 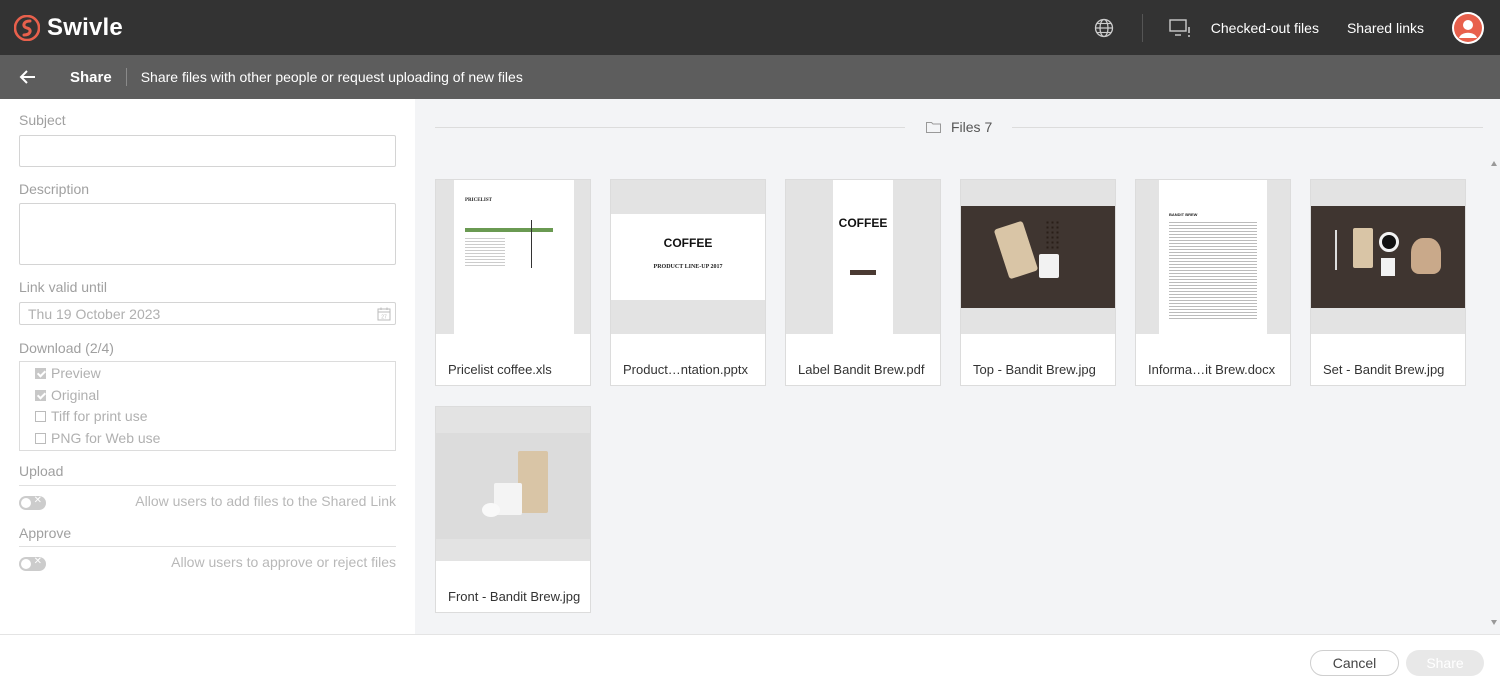 What do you see at coordinates (32, 563) in the screenshot?
I see `approve-toggle: ✕` at bounding box center [32, 563].